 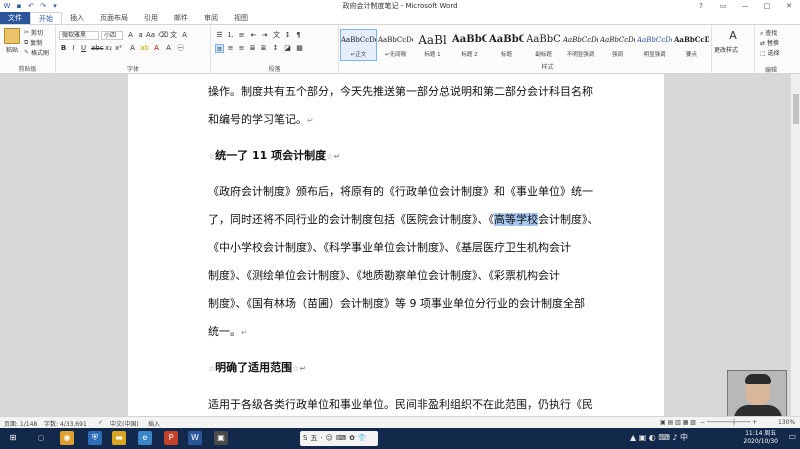 I want to click on style-subtitle: AaBbC 副标题, so click(x=543, y=45).